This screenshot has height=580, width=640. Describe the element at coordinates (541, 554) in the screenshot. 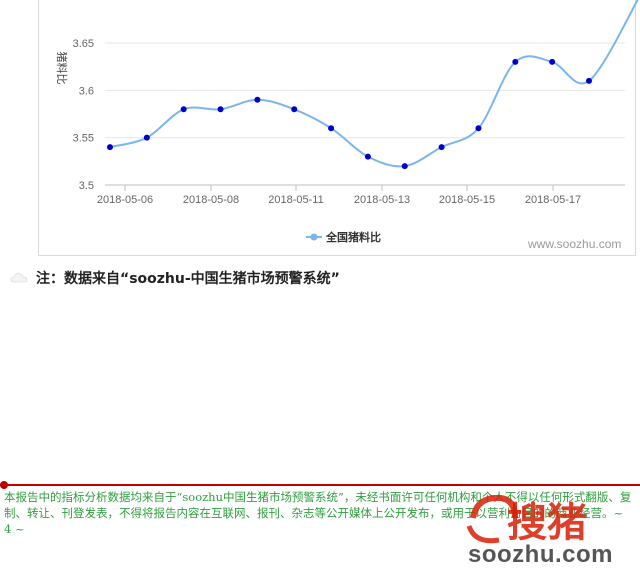

I see `logo-site-text: soozhu.com` at that location.